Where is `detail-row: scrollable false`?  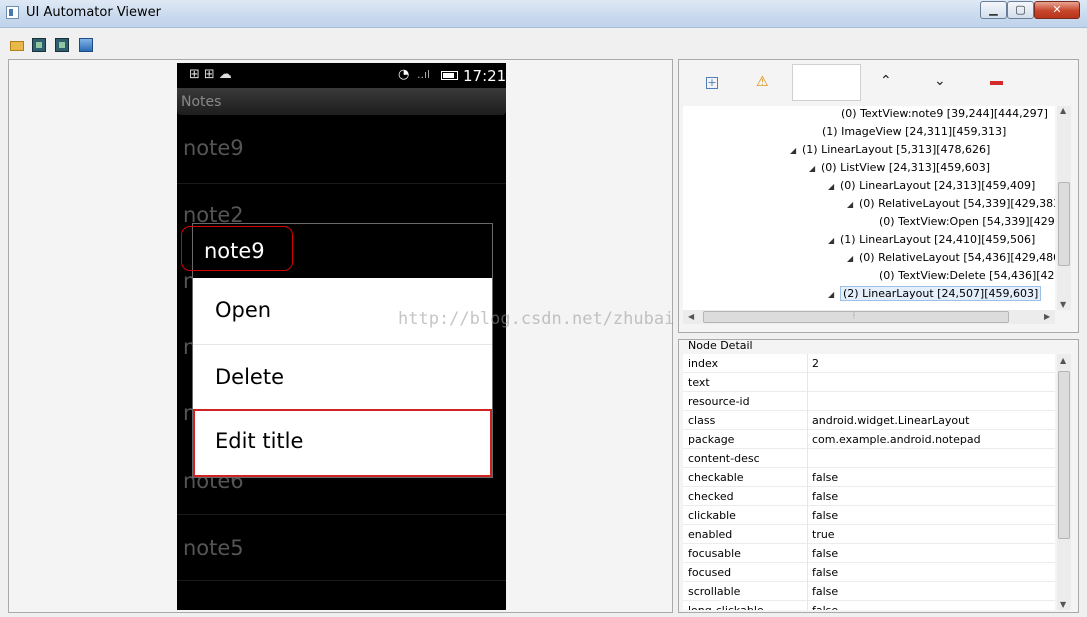 detail-row: scrollable false is located at coordinates (869, 591).